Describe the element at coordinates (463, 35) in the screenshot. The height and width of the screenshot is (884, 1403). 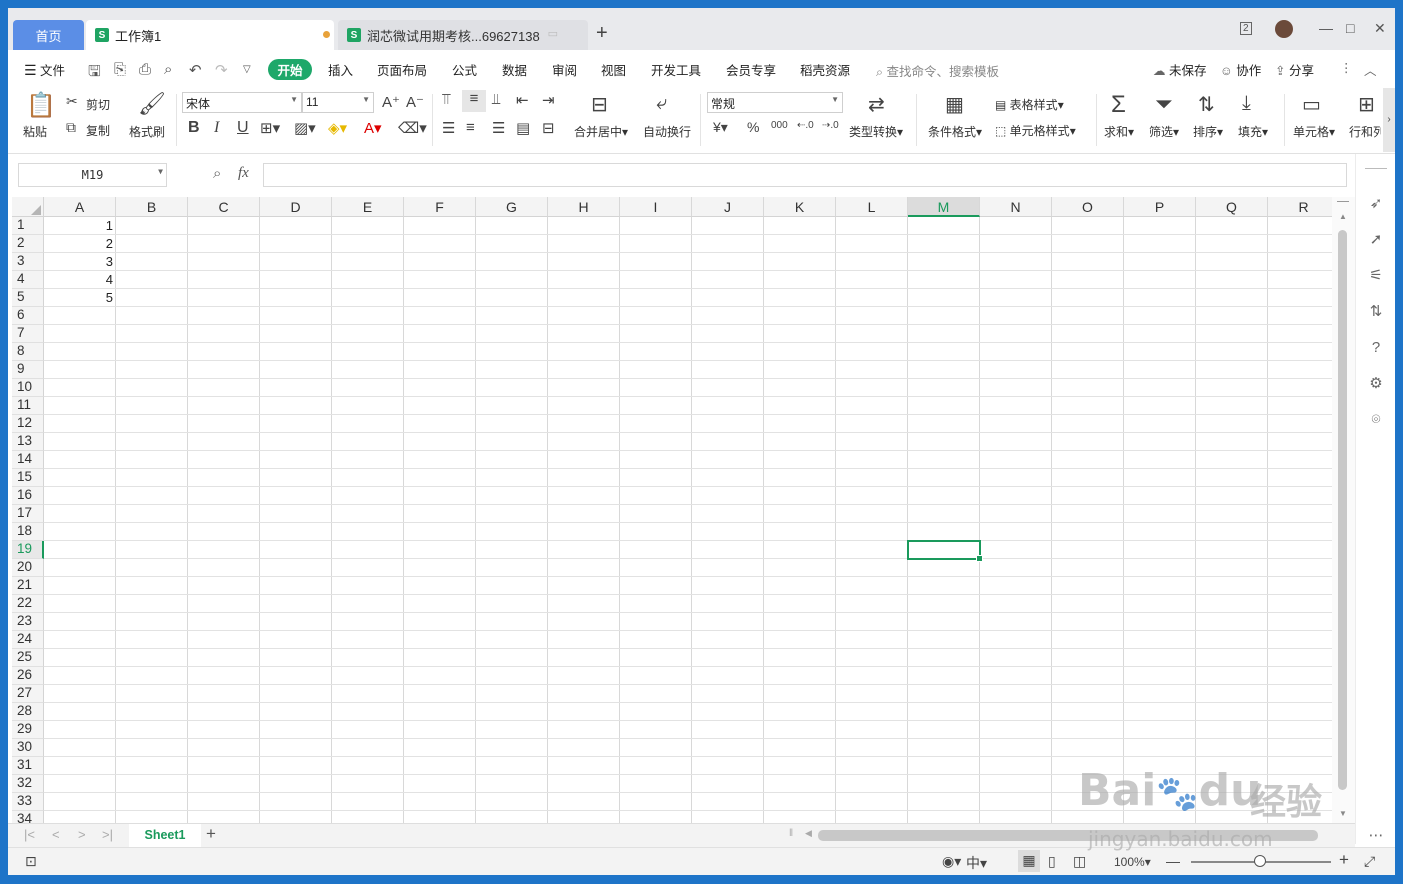
I see `tab-document2: S 润芯微试用期考核...69627138 ▭` at that location.